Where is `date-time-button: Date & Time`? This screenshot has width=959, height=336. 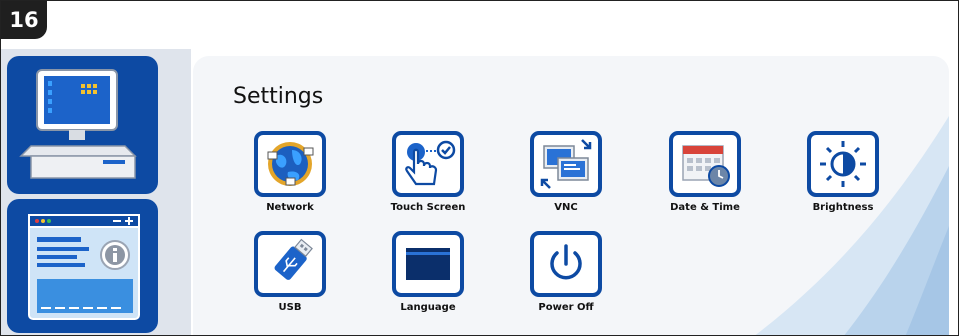
date-time-button: Date & Time is located at coordinates (705, 172).